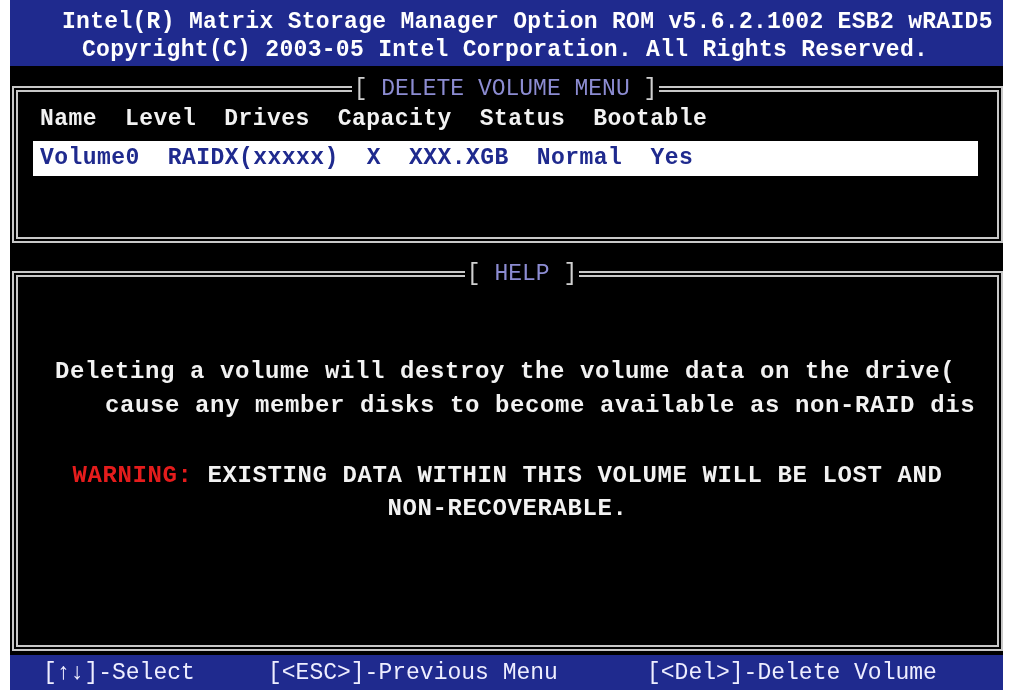 The width and height of the screenshot is (1009, 695). What do you see at coordinates (527, 22) in the screenshot?
I see `rom-title: Intel(R) Matrix Storage Manager Option ROM v5.6.2.1002 ESB2 wRAID5` at bounding box center [527, 22].